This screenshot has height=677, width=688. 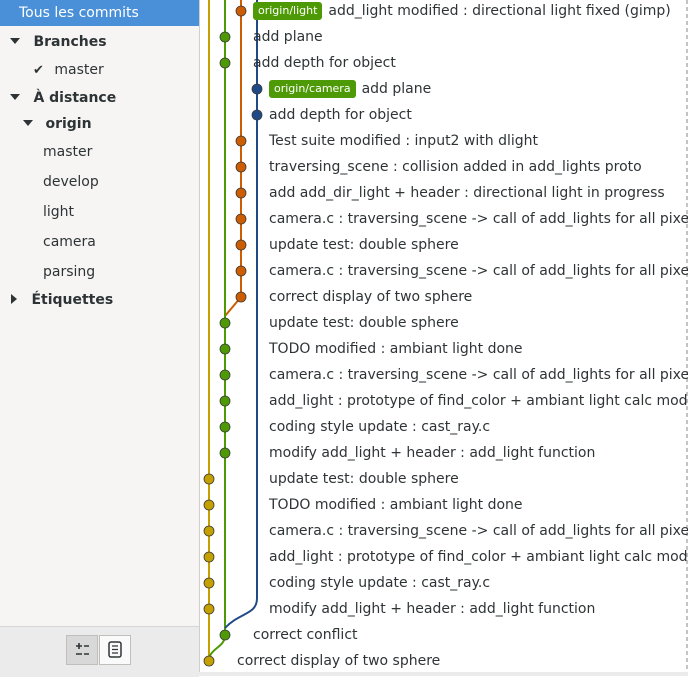 I want to click on commit-row: correct conflict, so click(x=444, y=635).